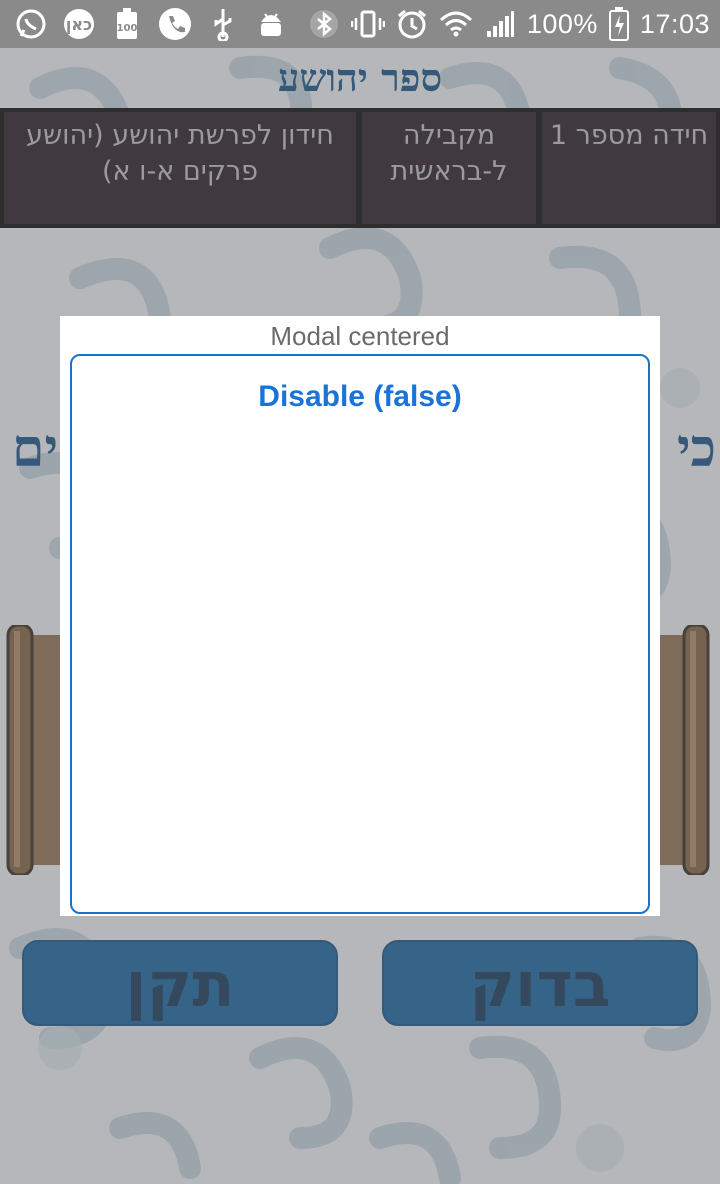  Describe the element at coordinates (500, 24) in the screenshot. I see `signal-icon` at that location.